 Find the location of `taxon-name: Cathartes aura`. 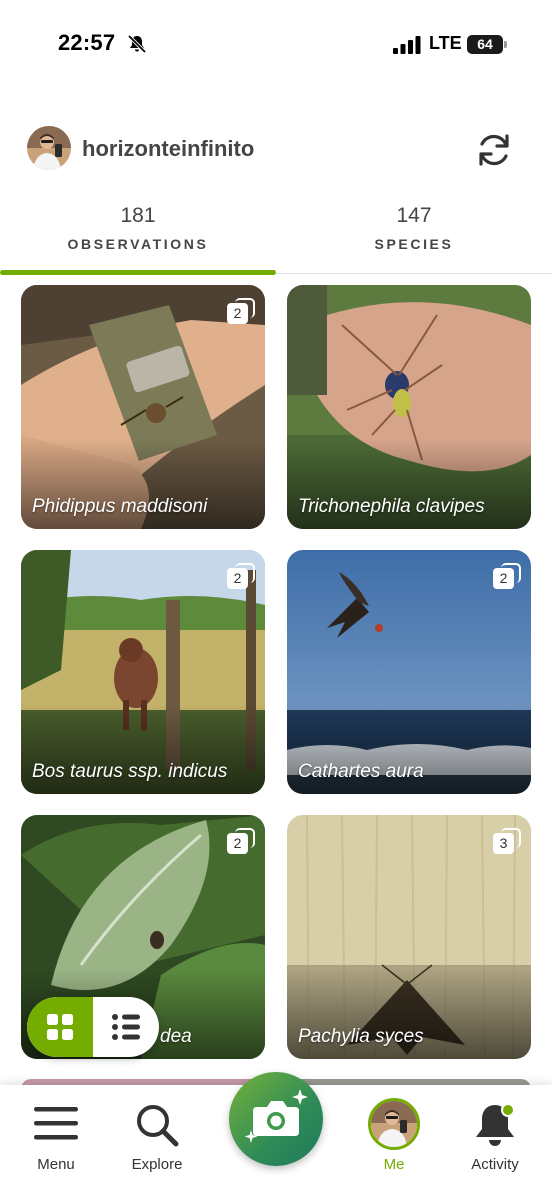

taxon-name: Cathartes aura is located at coordinates (361, 771).